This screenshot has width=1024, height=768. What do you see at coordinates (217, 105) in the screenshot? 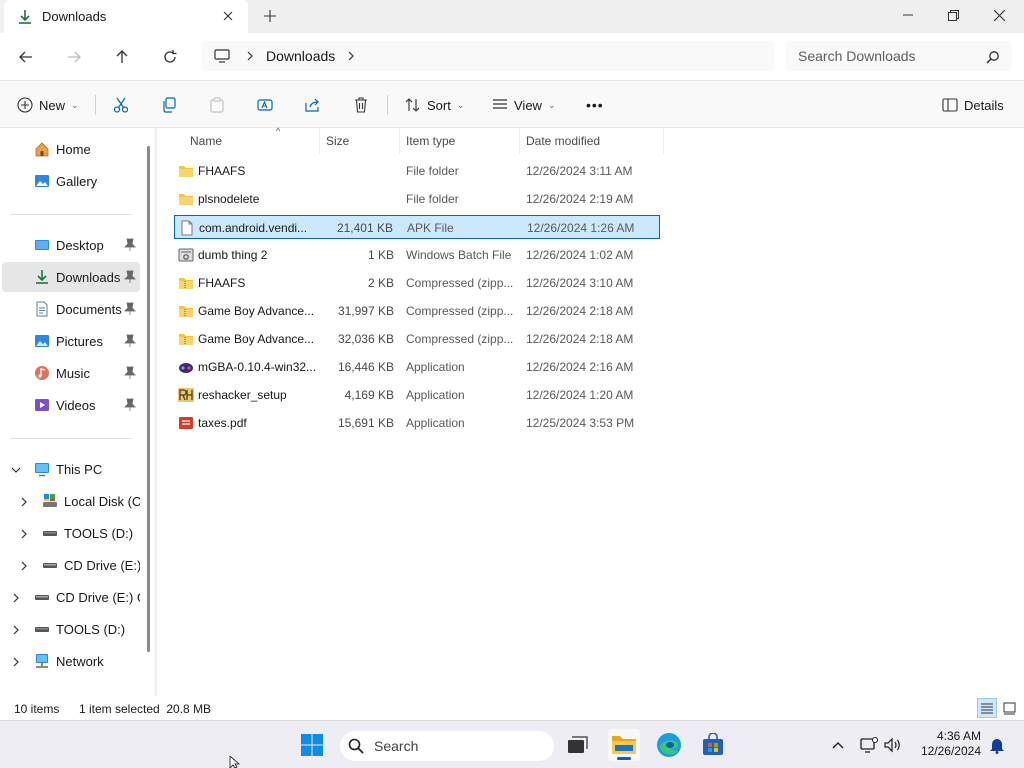
I see `paste-button` at bounding box center [217, 105].